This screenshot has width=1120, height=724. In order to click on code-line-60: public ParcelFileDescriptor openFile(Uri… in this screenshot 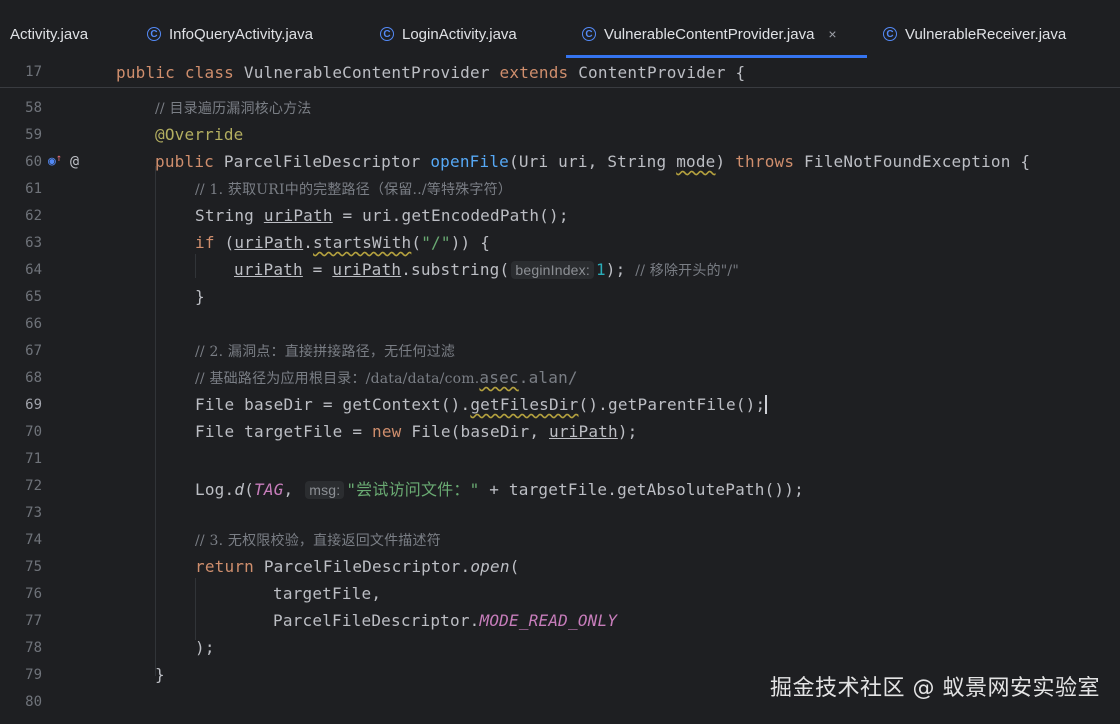, I will do `click(592, 161)`.